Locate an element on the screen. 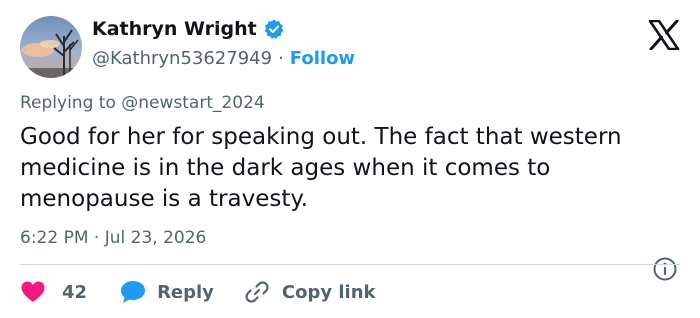 The image size is (700, 318). x-logo-icon is located at coordinates (664, 35).